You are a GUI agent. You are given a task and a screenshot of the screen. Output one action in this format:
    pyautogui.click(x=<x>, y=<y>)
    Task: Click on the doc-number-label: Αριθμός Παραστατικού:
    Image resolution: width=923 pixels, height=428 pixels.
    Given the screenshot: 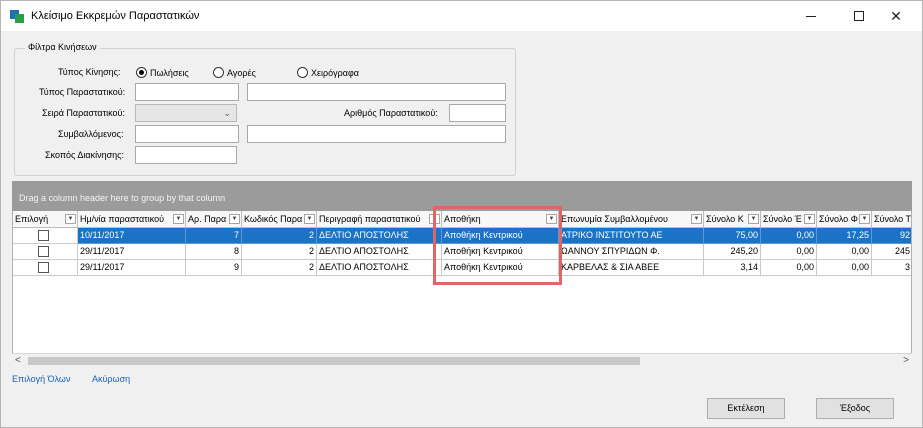 What is the action you would take?
    pyautogui.click(x=391, y=113)
    